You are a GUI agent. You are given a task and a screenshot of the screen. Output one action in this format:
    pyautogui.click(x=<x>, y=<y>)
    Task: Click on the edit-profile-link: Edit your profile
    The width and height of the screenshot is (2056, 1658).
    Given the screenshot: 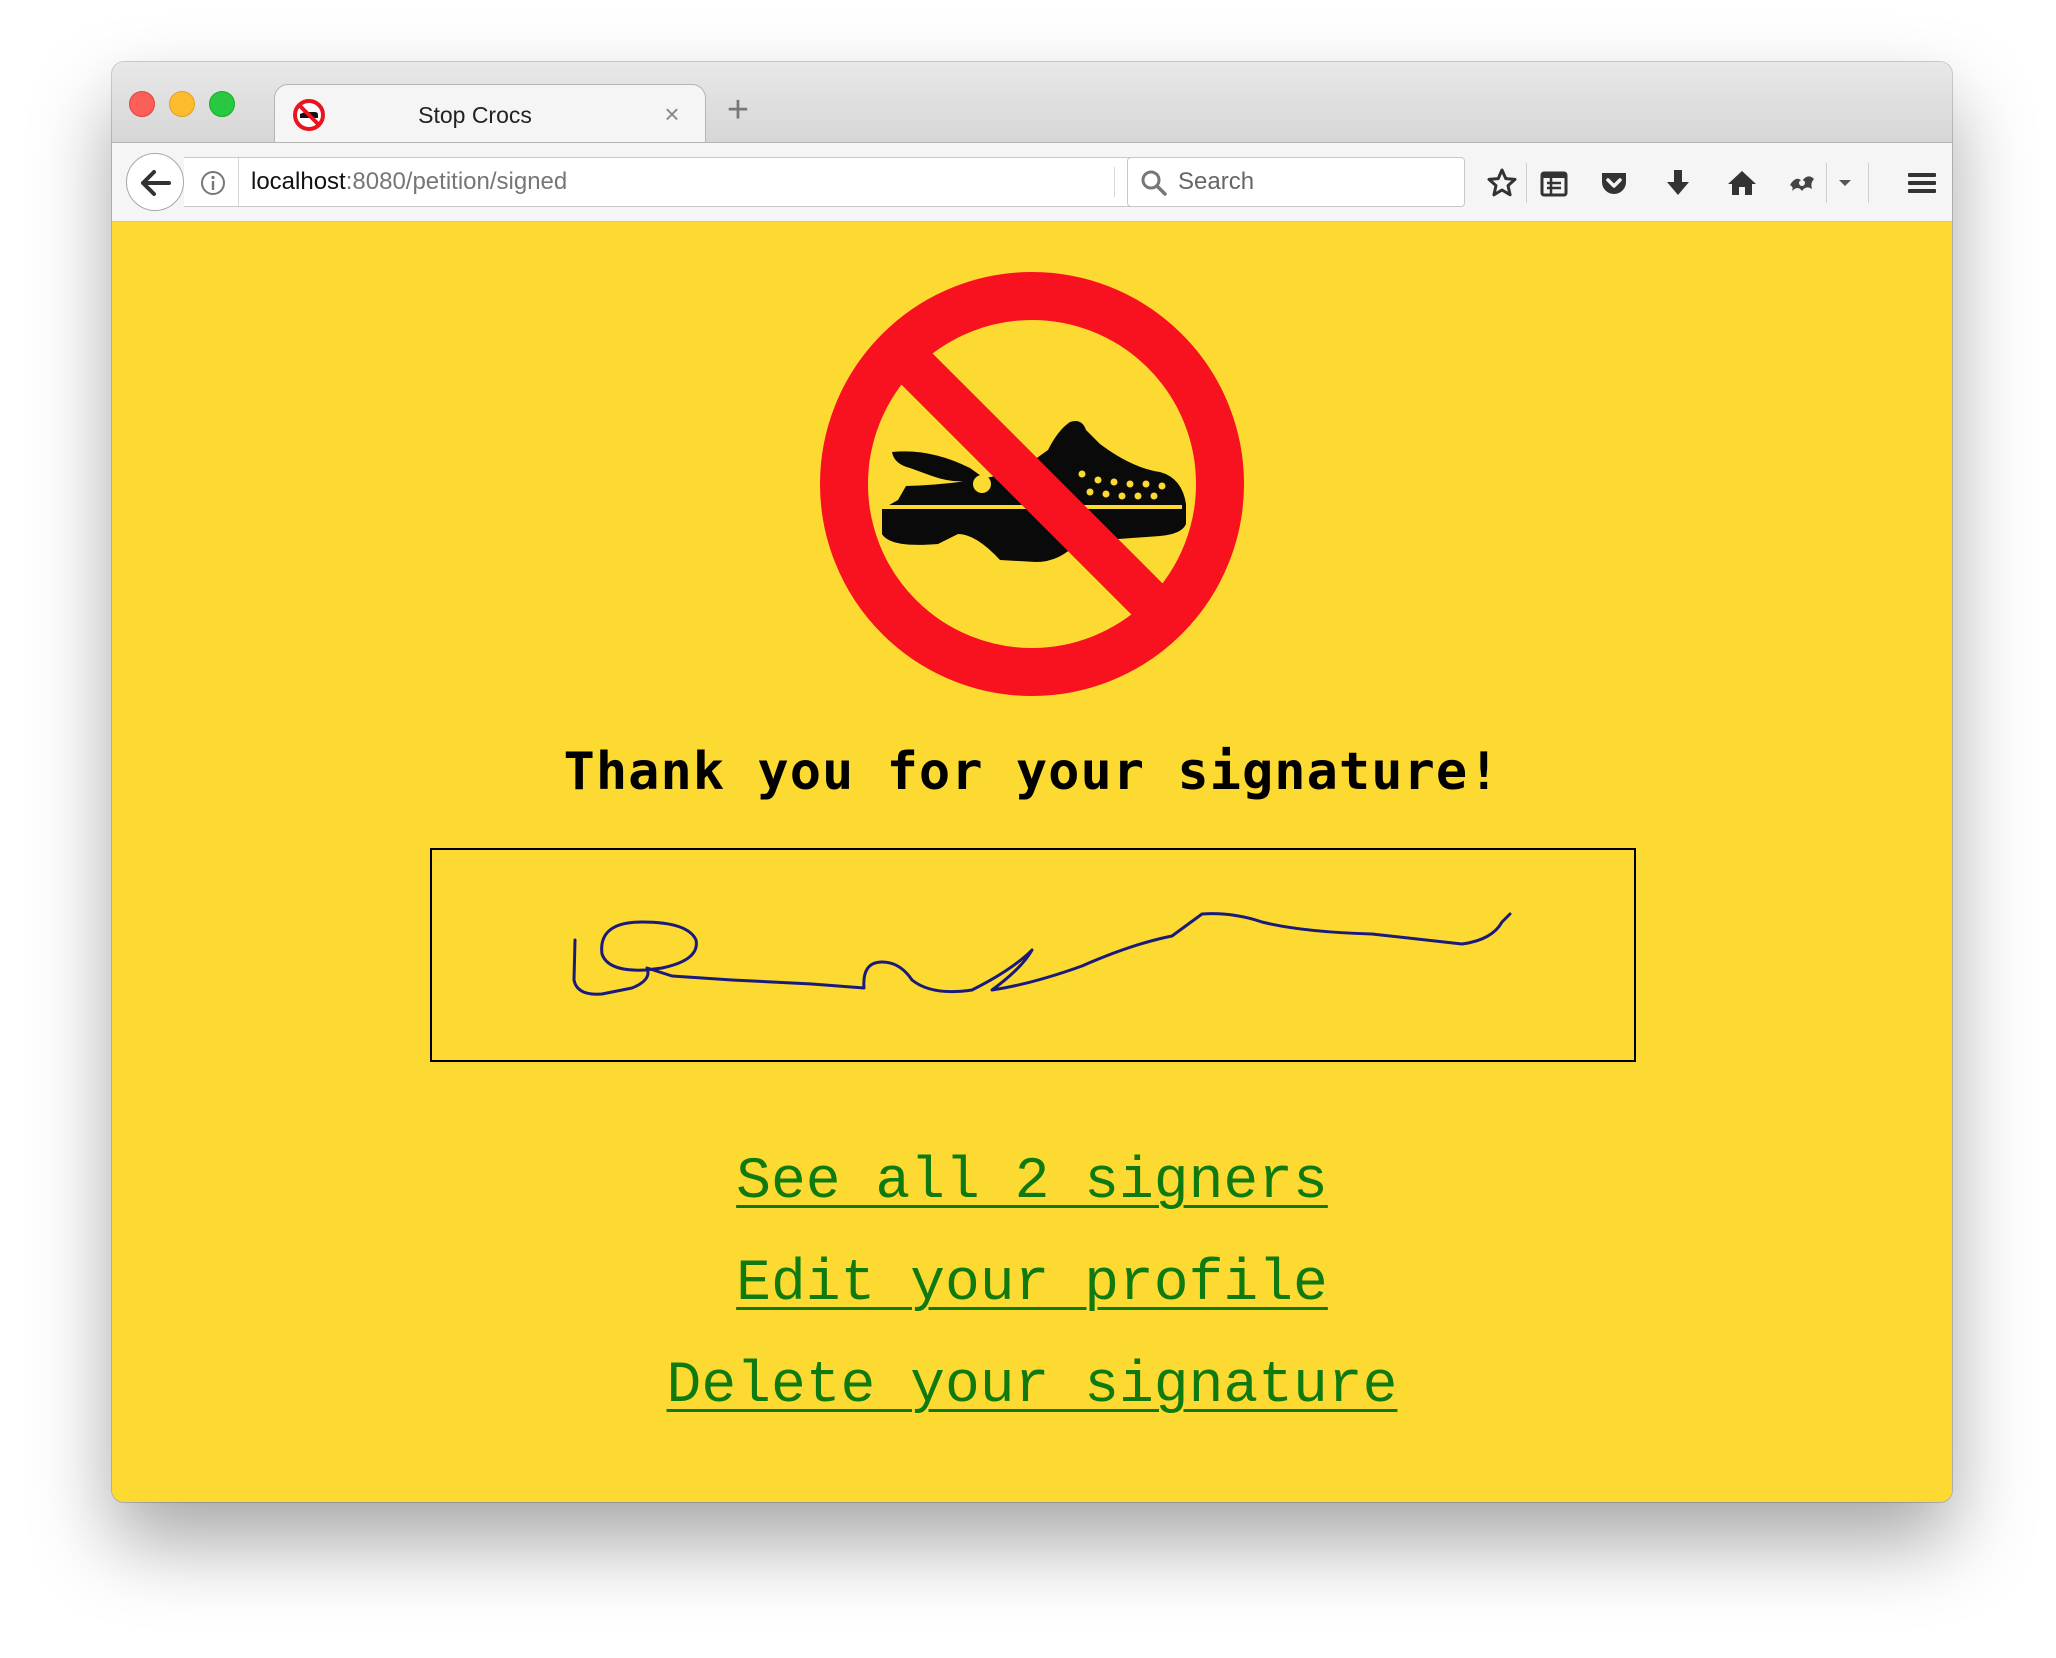 What is the action you would take?
    pyautogui.click(x=1032, y=1285)
    